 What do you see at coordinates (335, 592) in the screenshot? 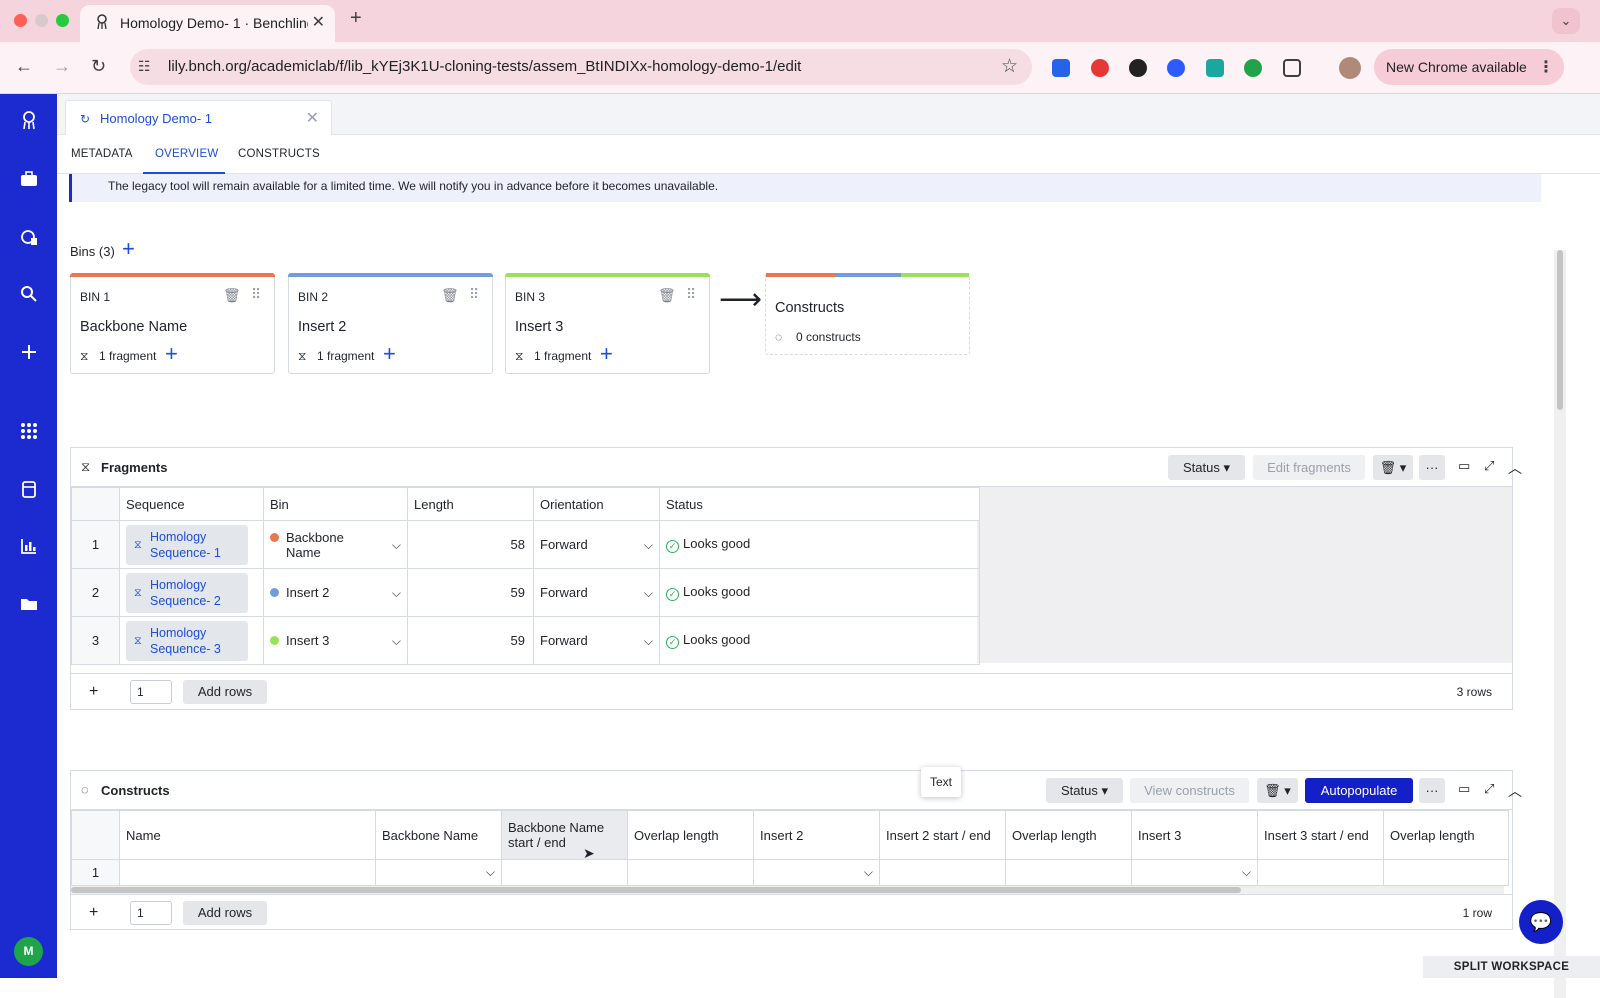
I see `bin-select-cell: Insert 2 ⌵` at bounding box center [335, 592].